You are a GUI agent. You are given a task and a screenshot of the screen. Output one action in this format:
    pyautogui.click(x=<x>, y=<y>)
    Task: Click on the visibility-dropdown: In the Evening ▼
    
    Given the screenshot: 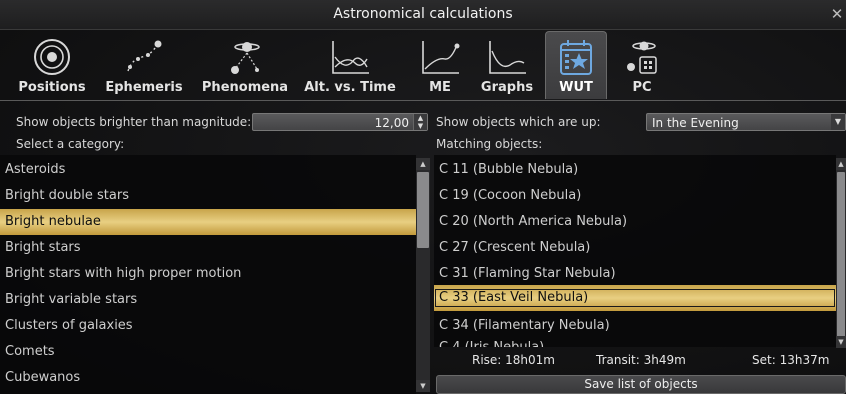 What is the action you would take?
    pyautogui.click(x=746, y=122)
    